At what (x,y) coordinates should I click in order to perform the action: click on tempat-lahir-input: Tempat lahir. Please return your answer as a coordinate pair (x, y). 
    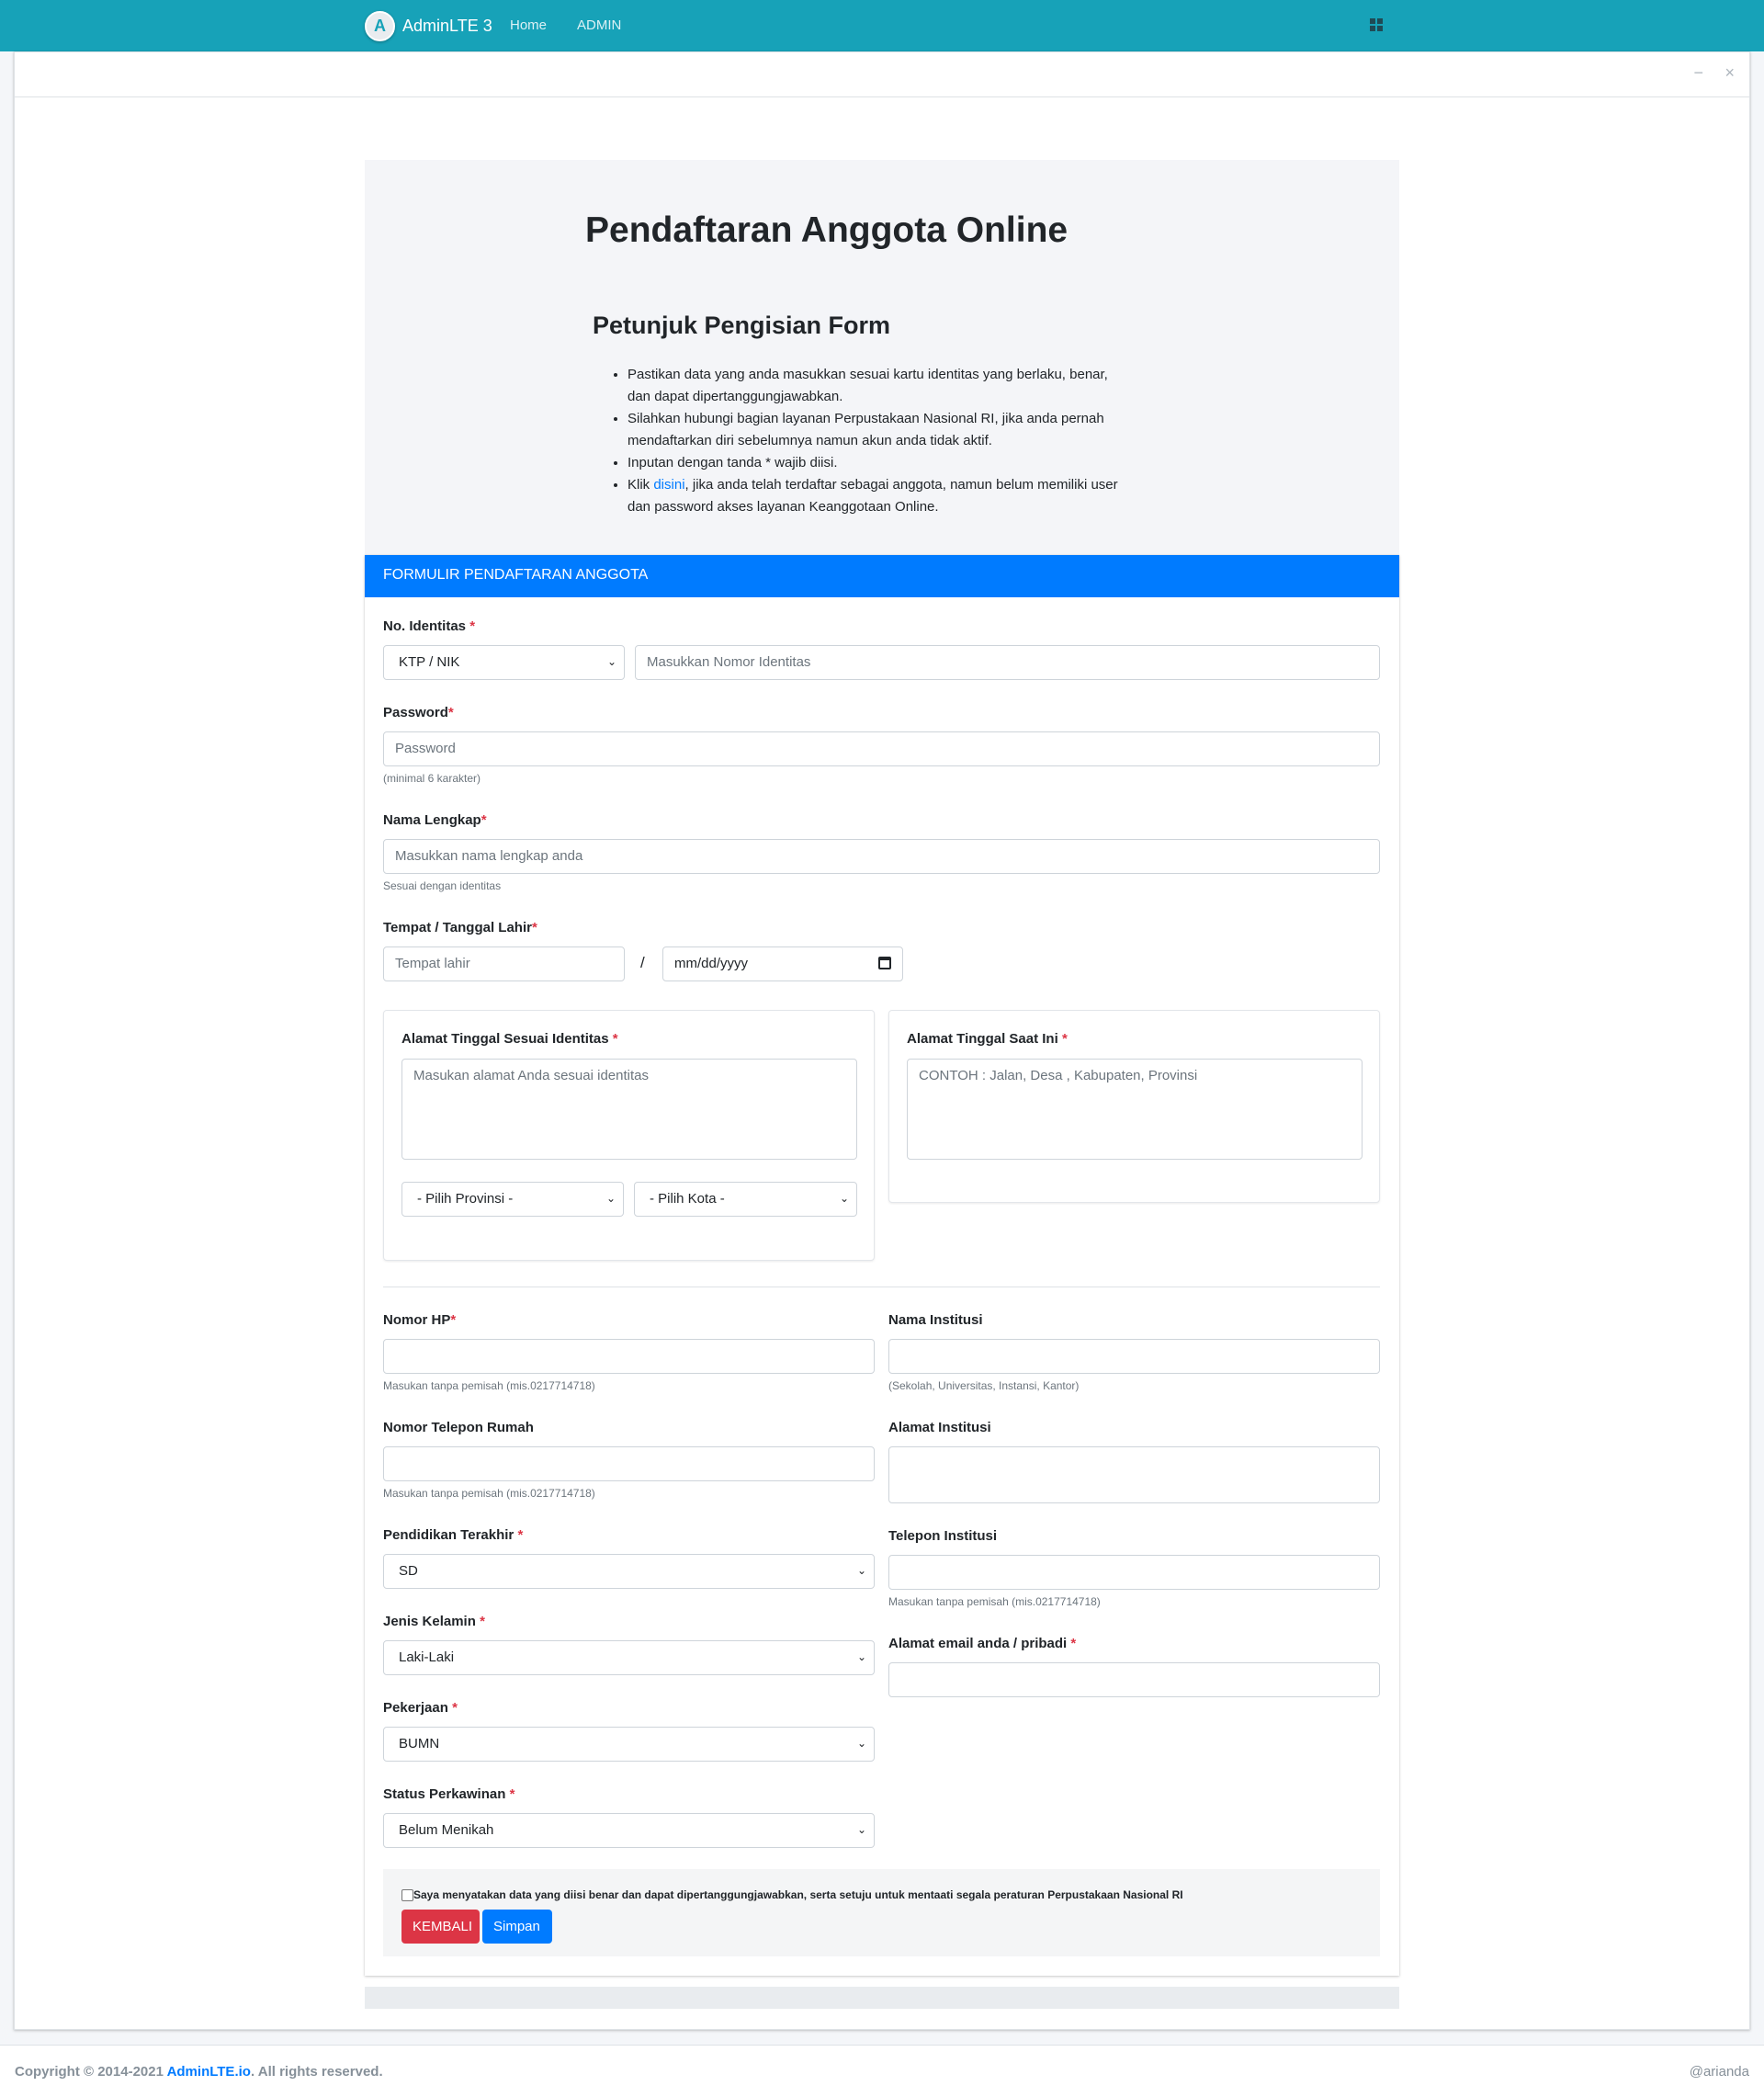
    Looking at the image, I should click on (504, 964).